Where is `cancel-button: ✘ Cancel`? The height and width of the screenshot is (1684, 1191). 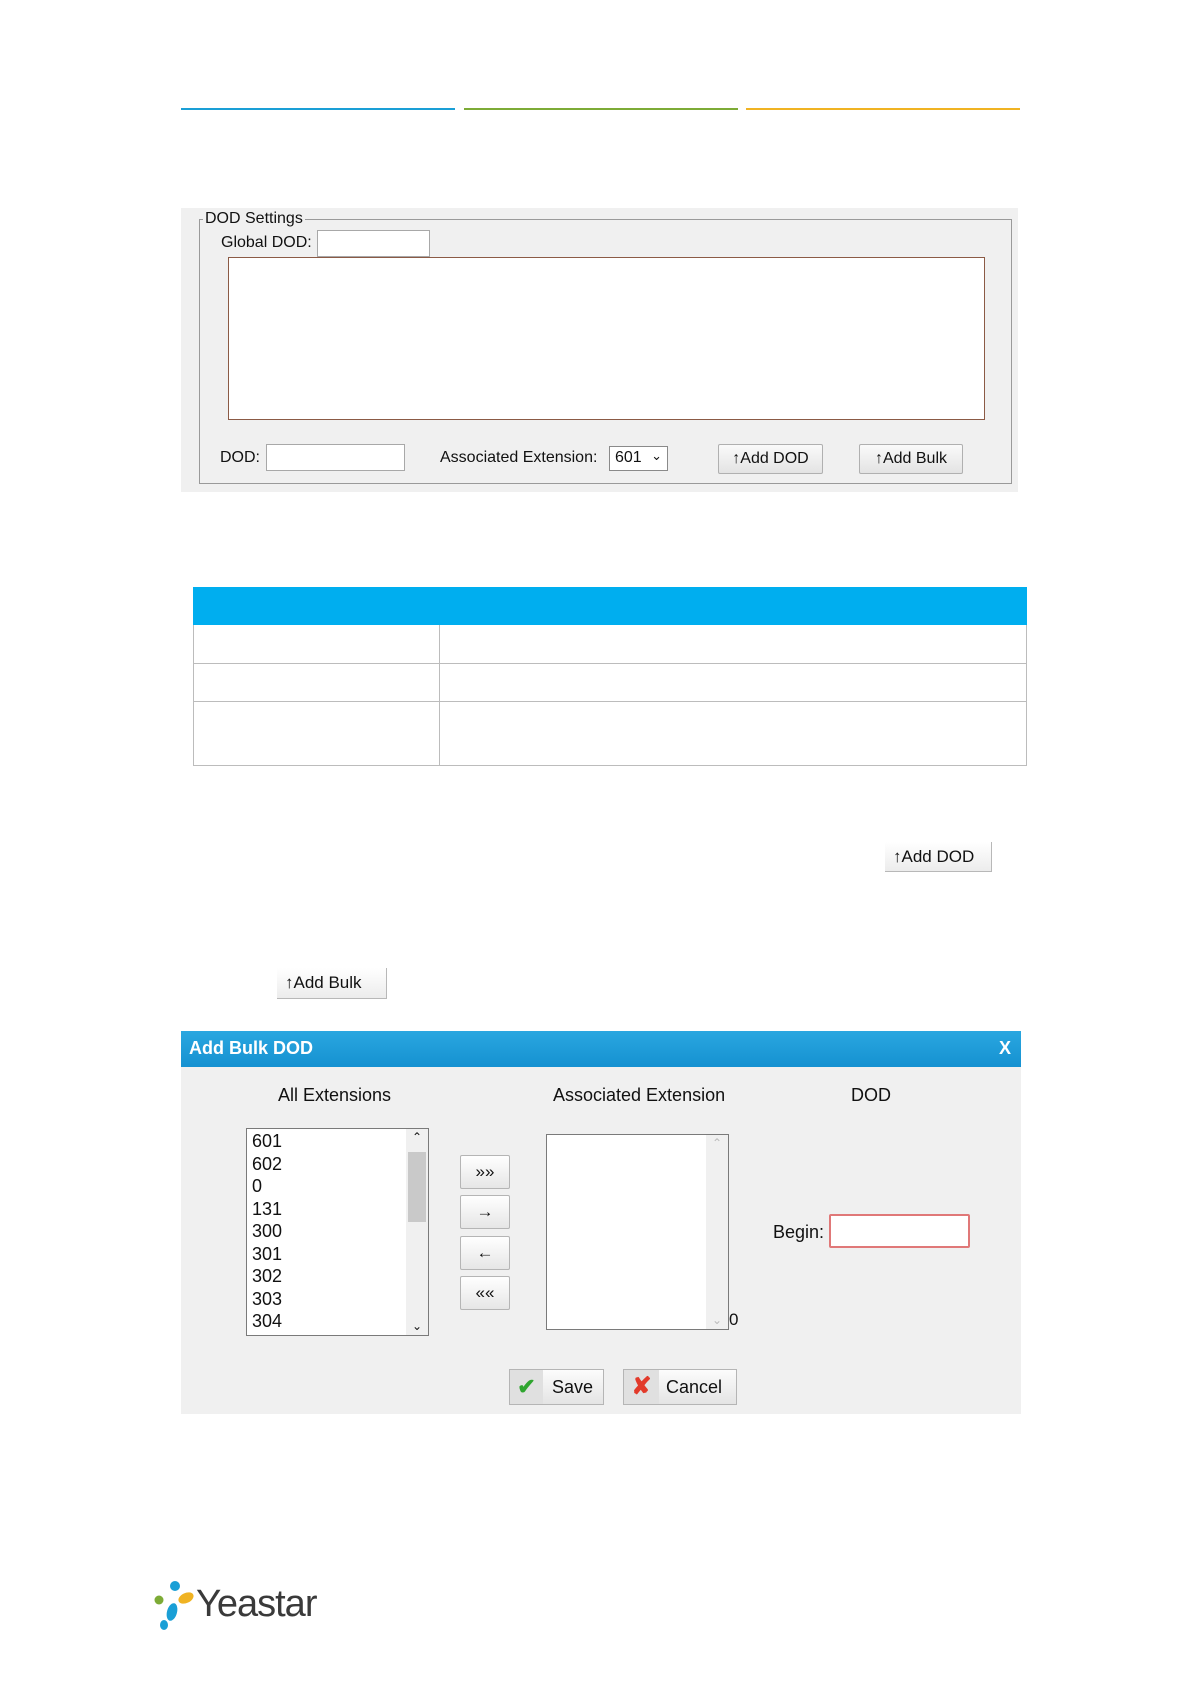
cancel-button: ✘ Cancel is located at coordinates (680, 1387).